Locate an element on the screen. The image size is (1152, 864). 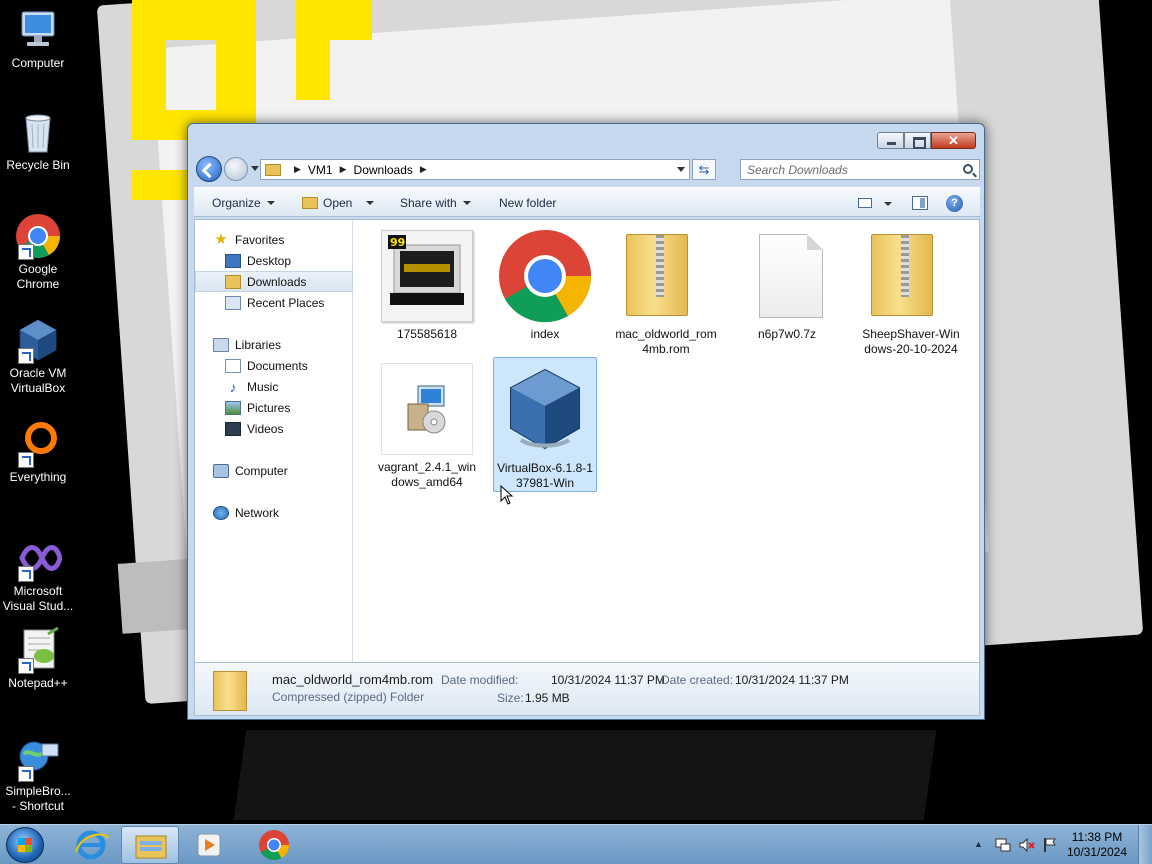
chrome-icon is located at coordinates (274, 845).